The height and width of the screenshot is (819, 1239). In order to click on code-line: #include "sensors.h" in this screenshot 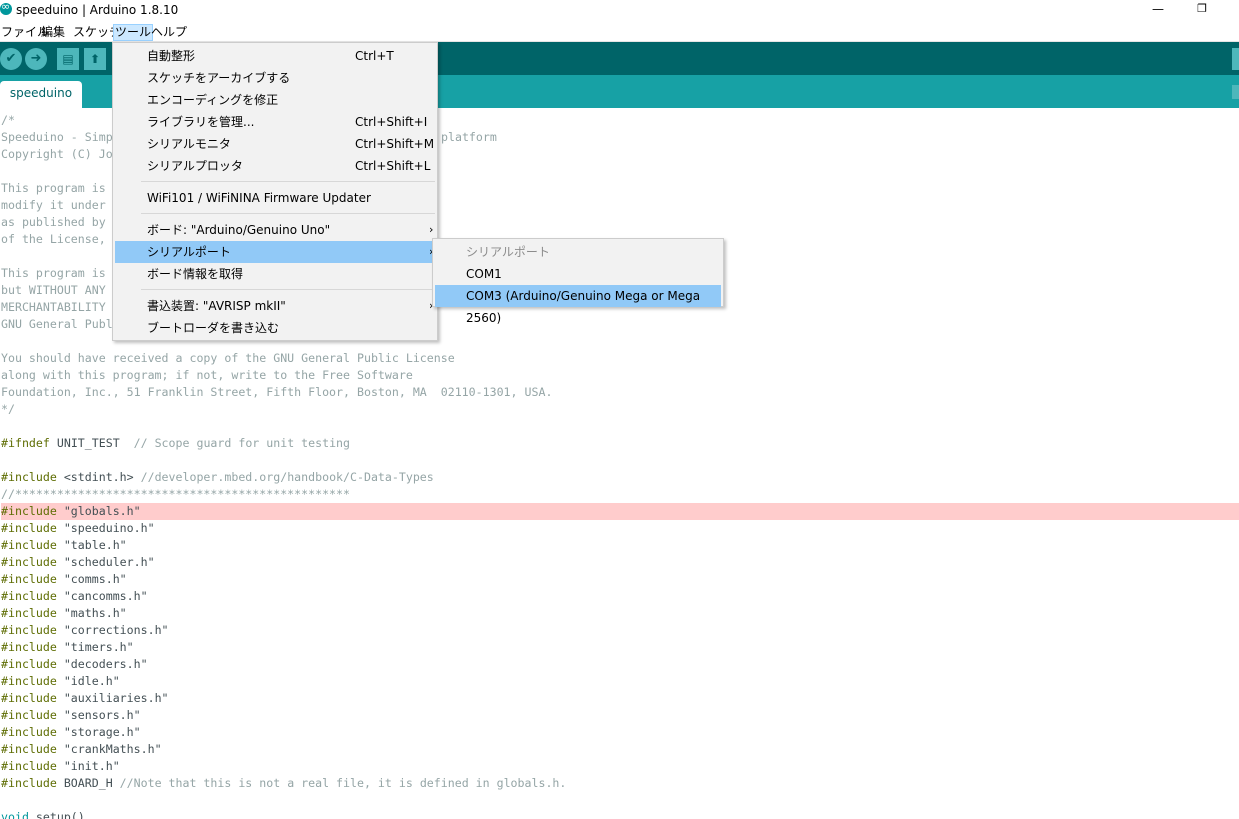, I will do `click(620, 715)`.